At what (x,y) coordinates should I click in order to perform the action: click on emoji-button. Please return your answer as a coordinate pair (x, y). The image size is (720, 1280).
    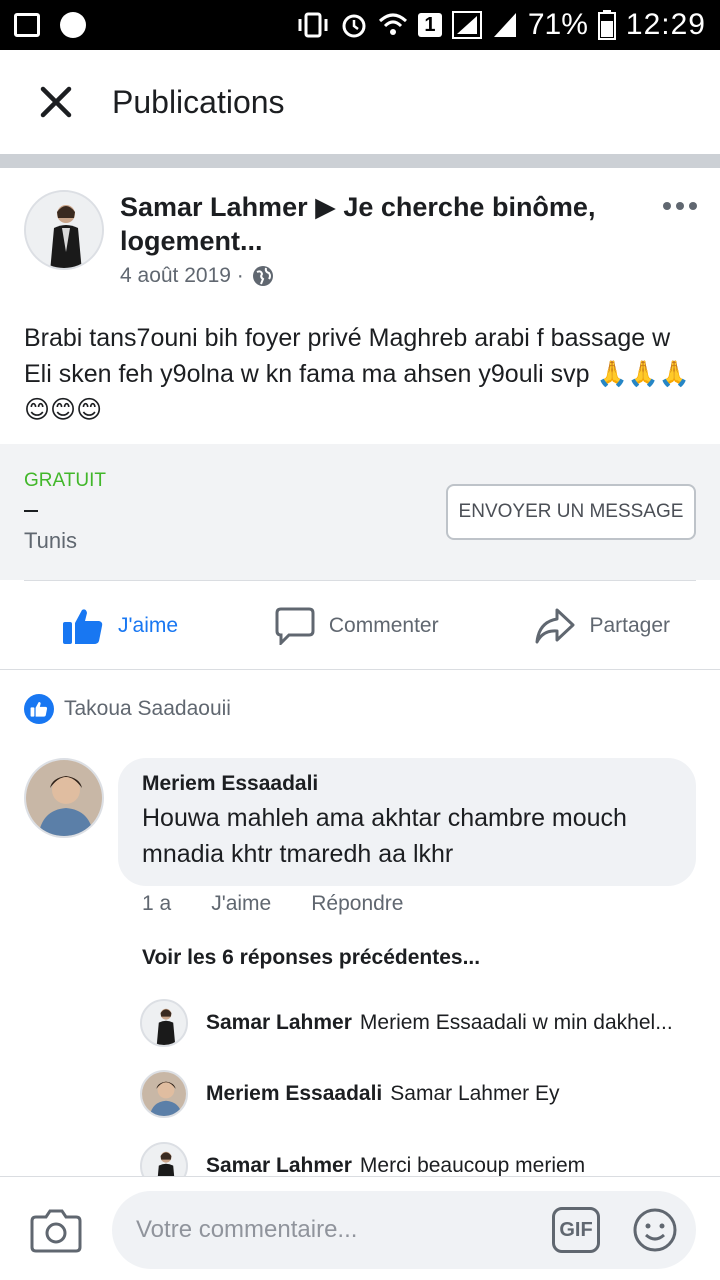
    Looking at the image, I should click on (655, 1230).